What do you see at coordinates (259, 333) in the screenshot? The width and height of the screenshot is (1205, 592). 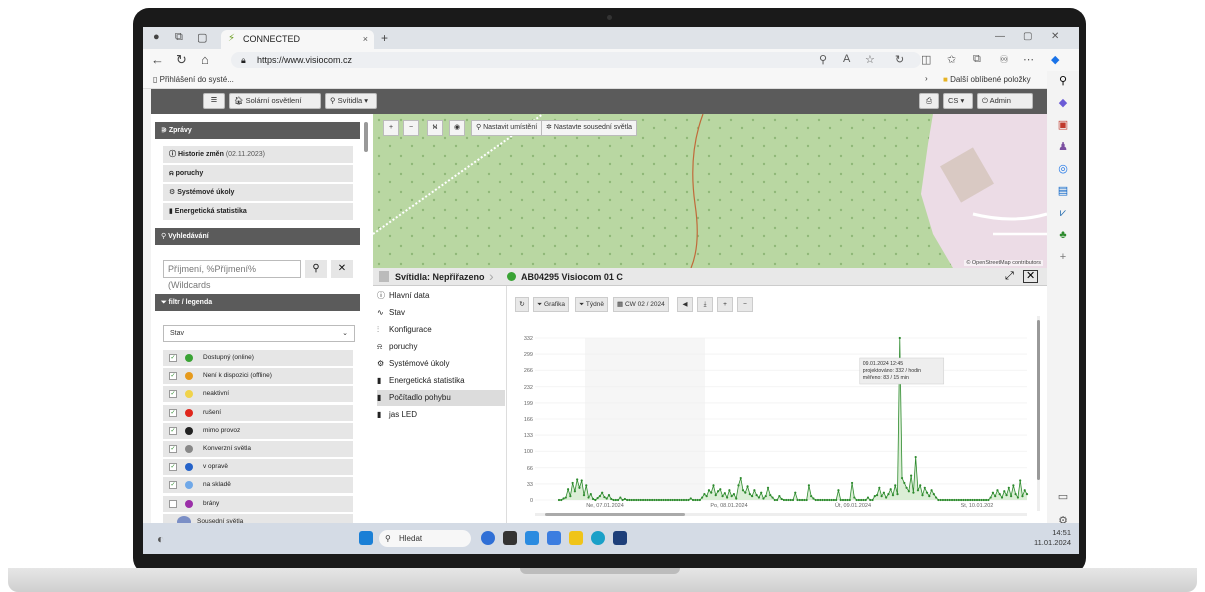 I see `filter-select: Stav ⌄` at bounding box center [259, 333].